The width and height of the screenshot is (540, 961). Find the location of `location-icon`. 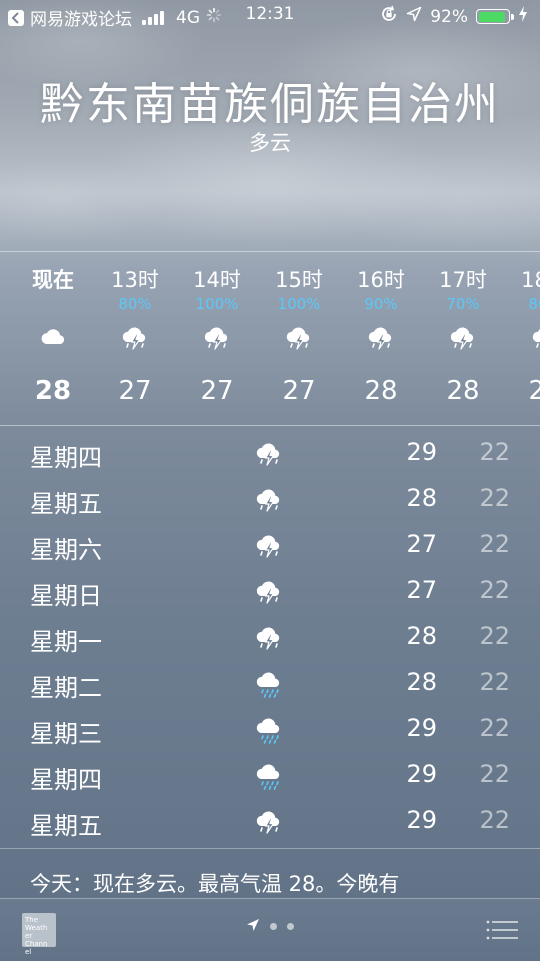

location-icon is located at coordinates (414, 16).